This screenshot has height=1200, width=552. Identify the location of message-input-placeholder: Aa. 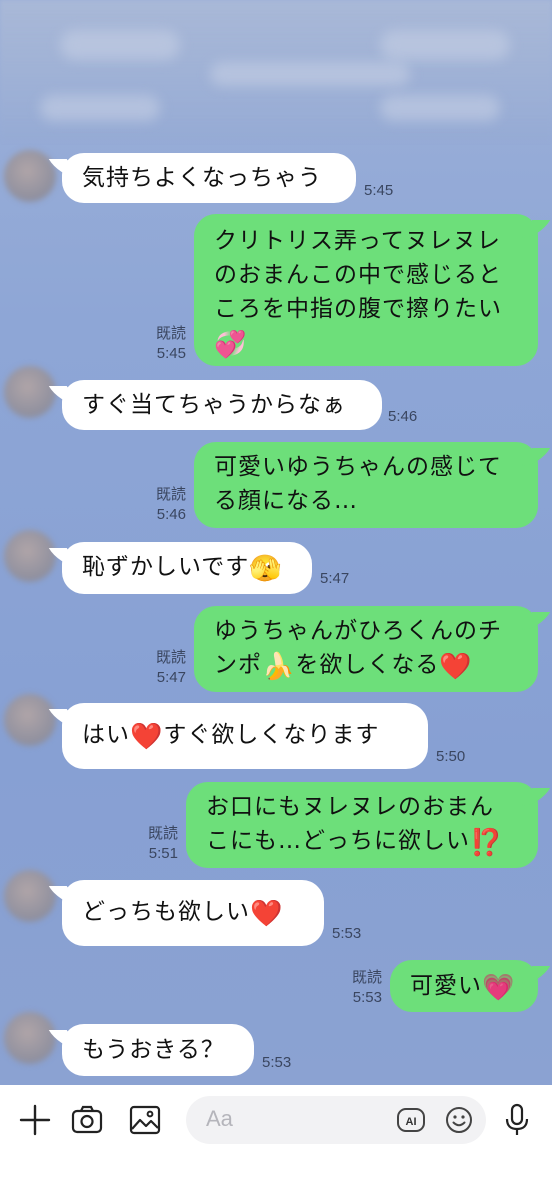
(219, 1118).